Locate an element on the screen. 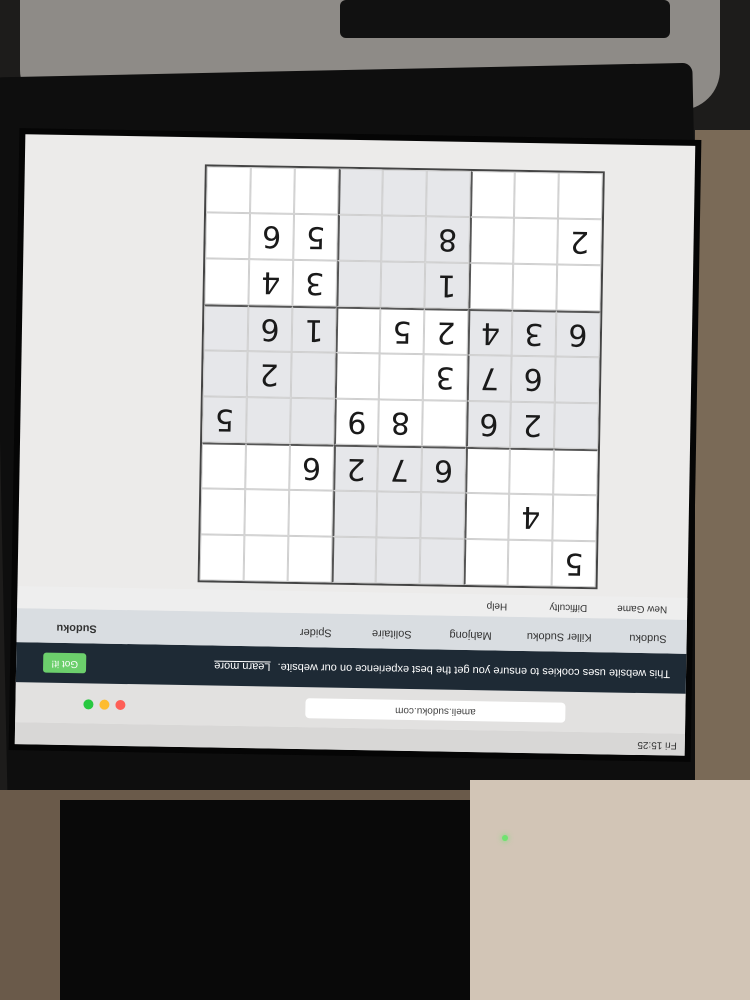  learn-more-link: Learn more is located at coordinates (242, 666).